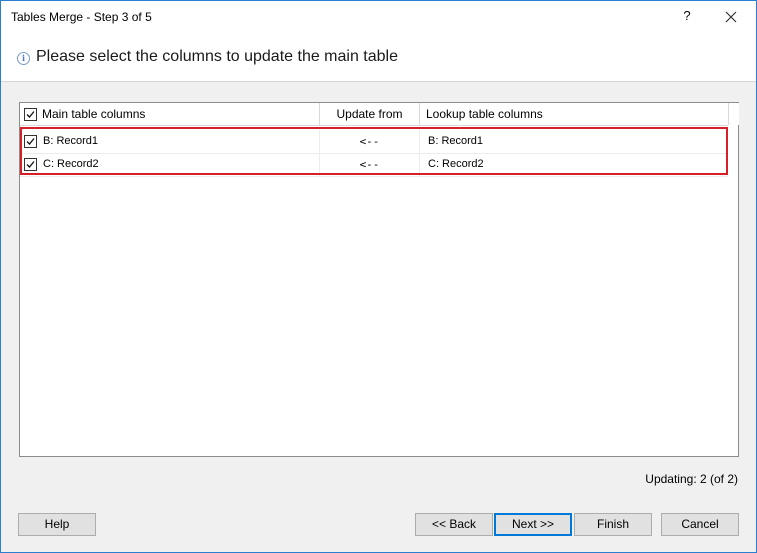  I want to click on title-bar: Tables Merge - Step 3 of 5 ?, so click(378, 16).